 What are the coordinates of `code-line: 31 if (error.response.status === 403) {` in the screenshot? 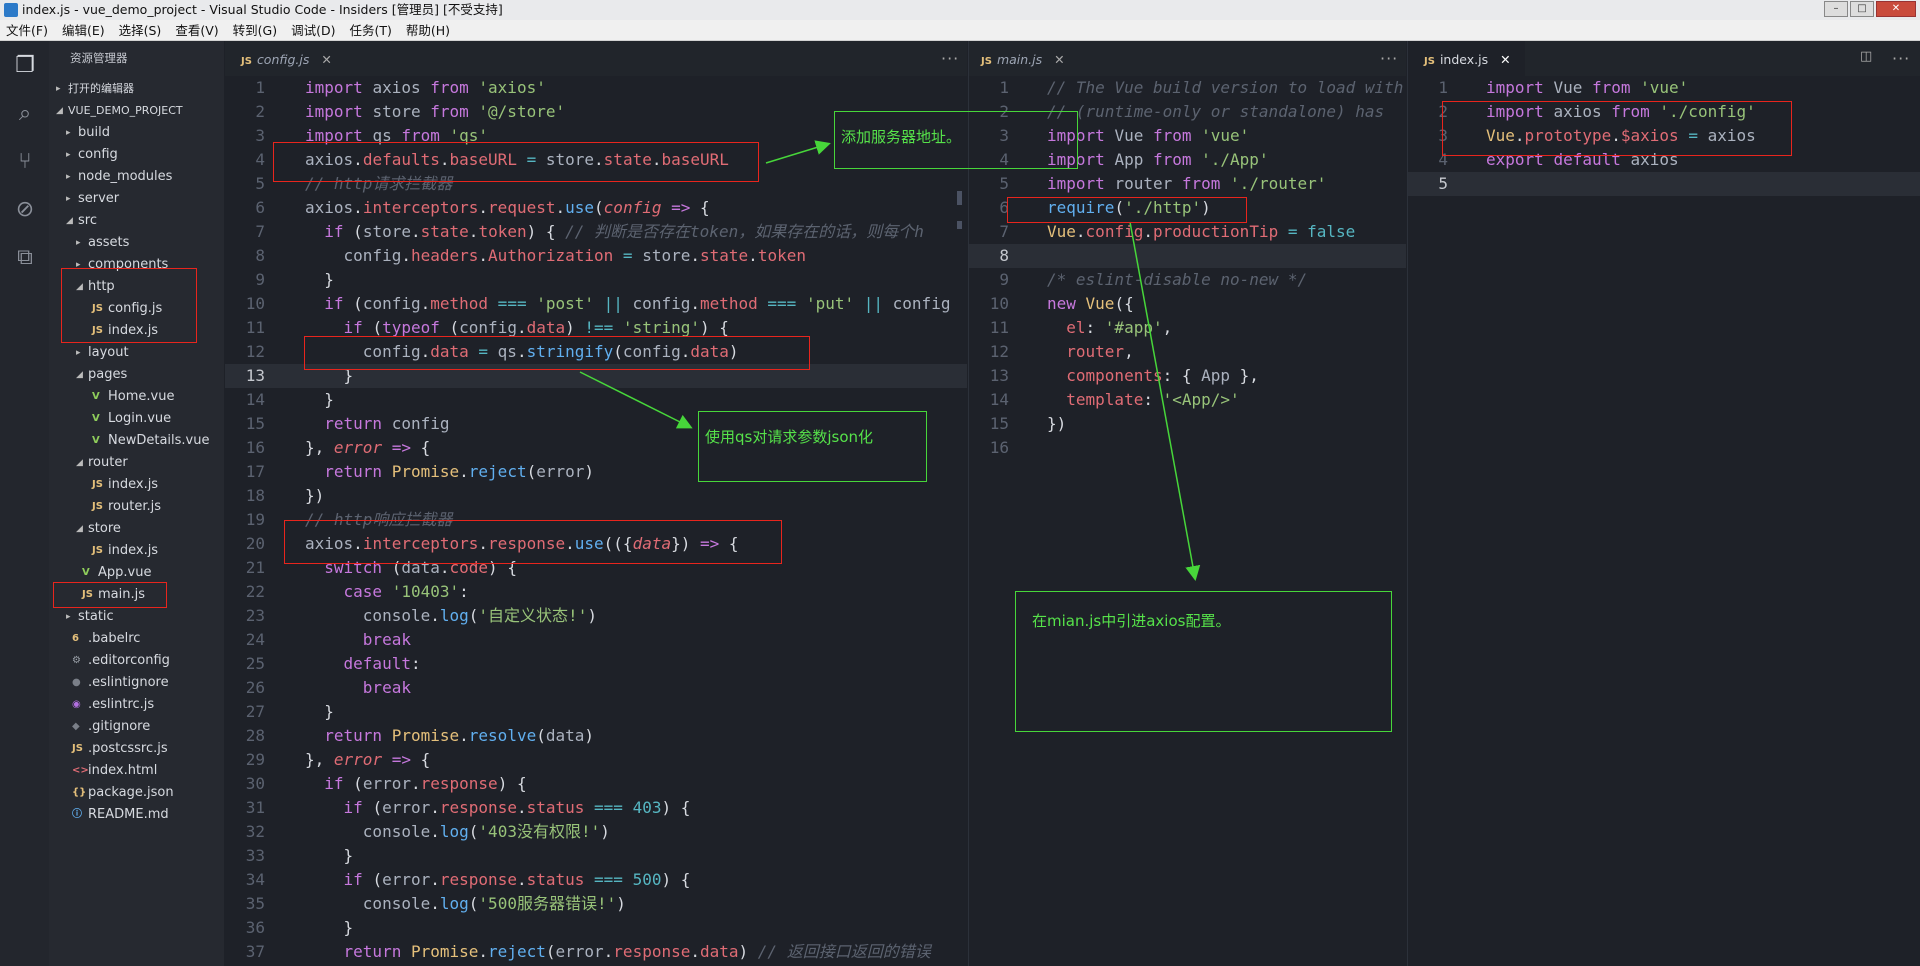 It's located at (596, 808).